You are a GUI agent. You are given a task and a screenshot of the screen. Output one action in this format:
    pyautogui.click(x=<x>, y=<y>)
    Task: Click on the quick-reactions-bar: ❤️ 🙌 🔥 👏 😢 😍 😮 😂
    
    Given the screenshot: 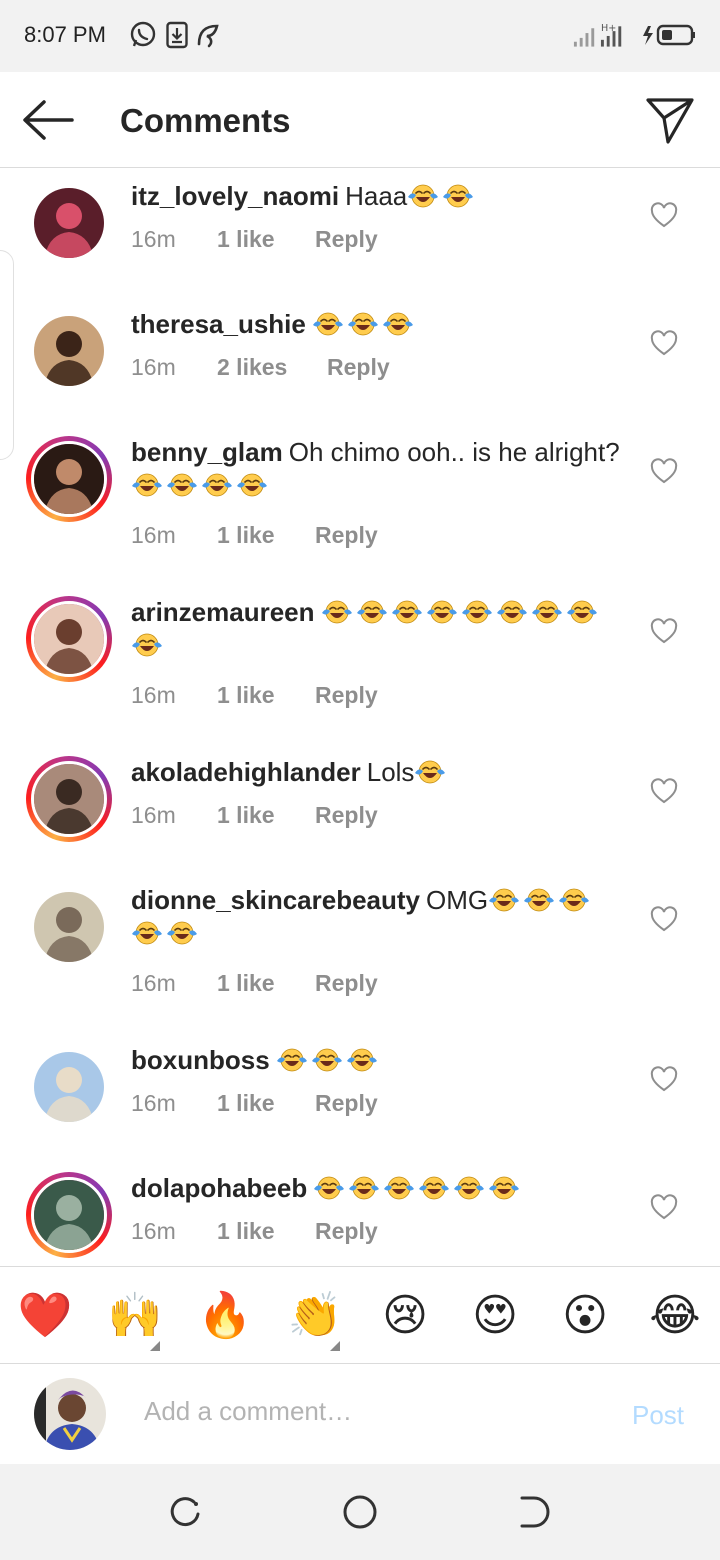 What is the action you would take?
    pyautogui.click(x=360, y=1315)
    